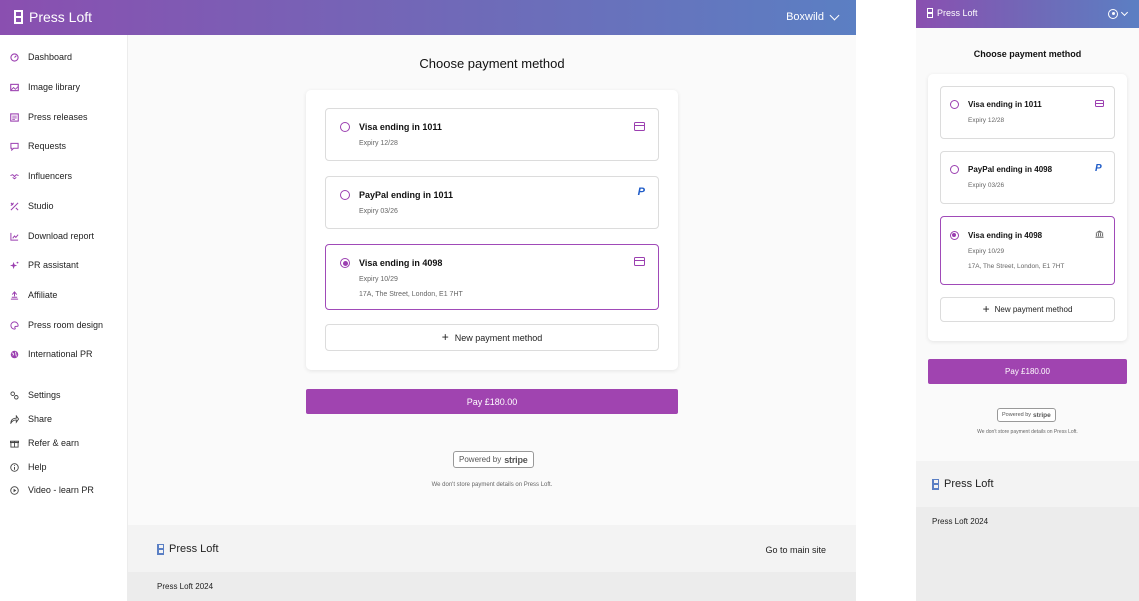 This screenshot has width=1139, height=601. Describe the element at coordinates (43, 295) in the screenshot. I see `sidebar-item-label: Affiliate` at that location.